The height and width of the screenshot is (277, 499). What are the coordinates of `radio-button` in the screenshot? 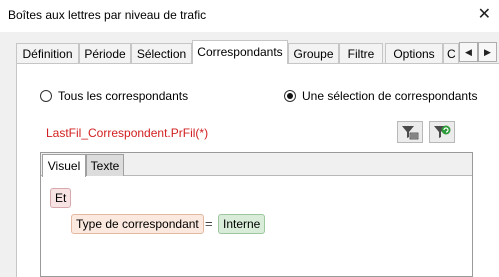 It's located at (46, 96).